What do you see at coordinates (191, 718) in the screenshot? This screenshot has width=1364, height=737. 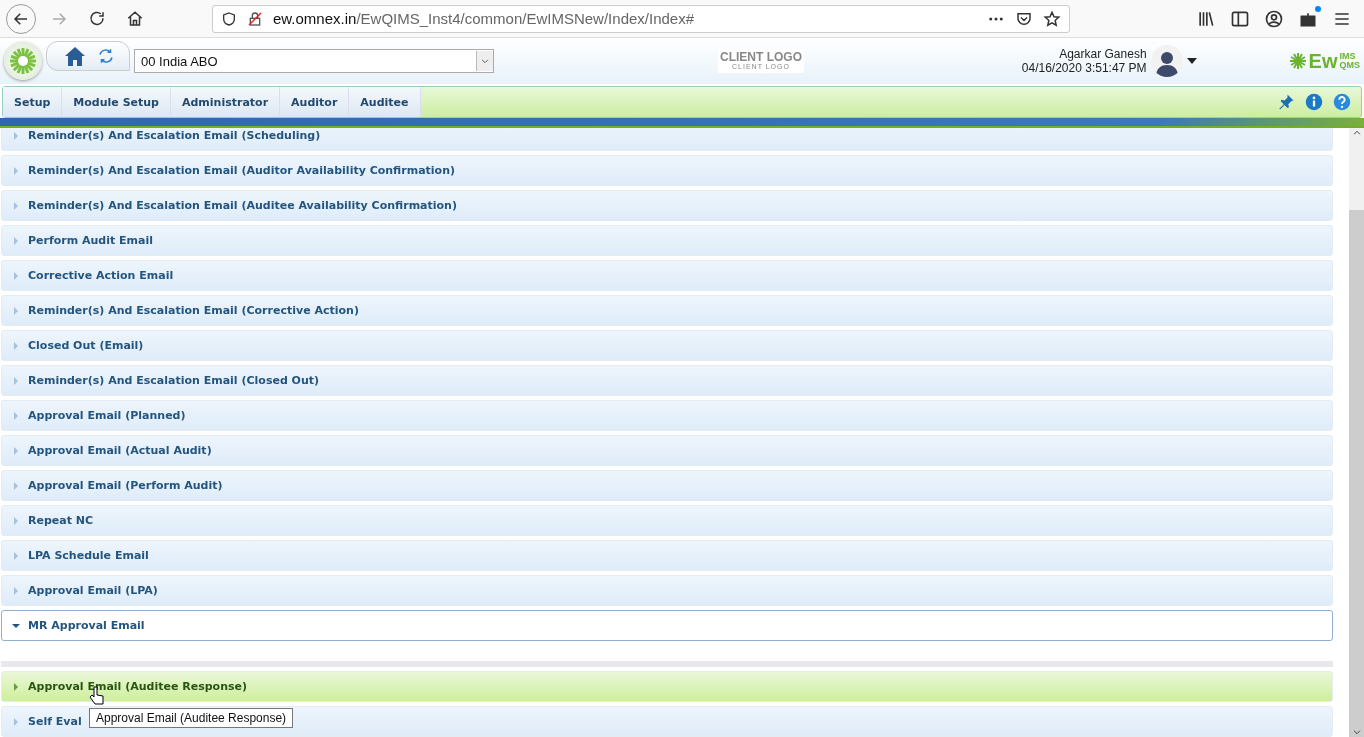 I see `tooltip: Approval Email (Auditee Response)` at bounding box center [191, 718].